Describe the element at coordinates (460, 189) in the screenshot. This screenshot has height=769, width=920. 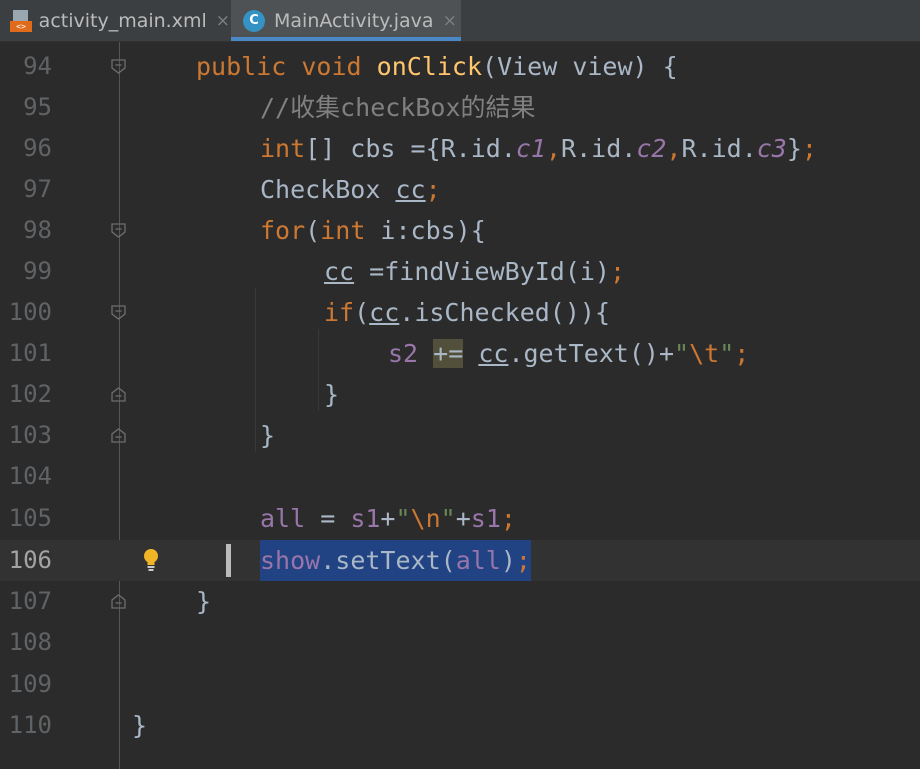
I see `code-line: 97 CheckBox cc;` at that location.